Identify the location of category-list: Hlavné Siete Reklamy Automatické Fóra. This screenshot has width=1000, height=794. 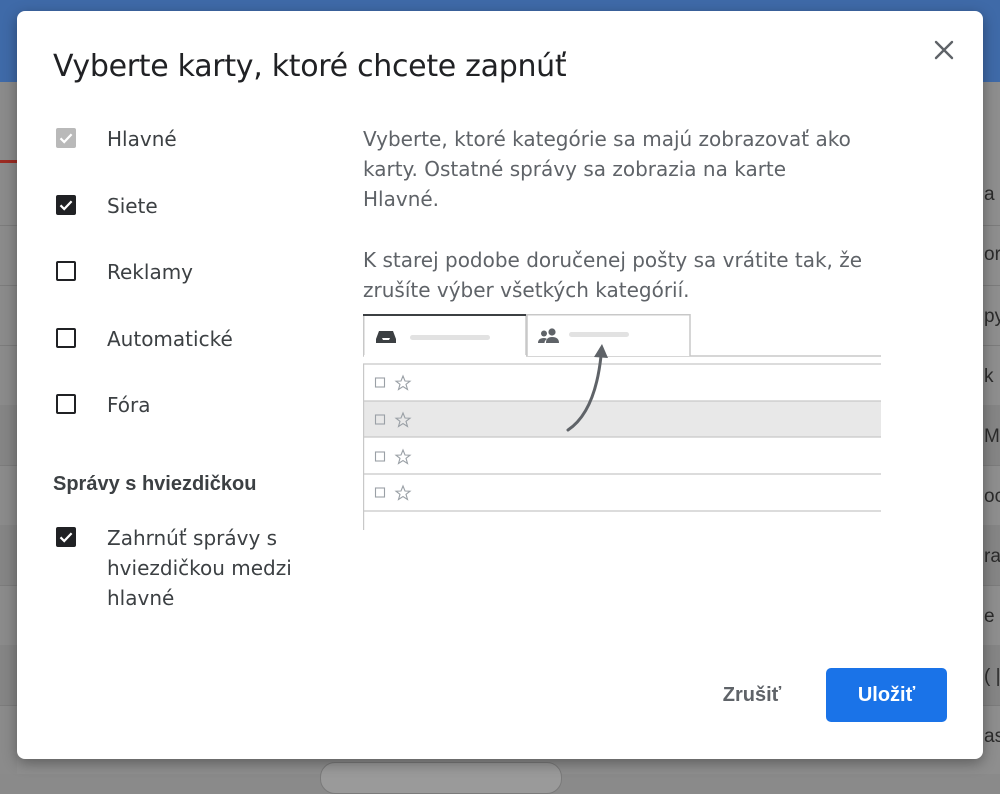
(195, 290).